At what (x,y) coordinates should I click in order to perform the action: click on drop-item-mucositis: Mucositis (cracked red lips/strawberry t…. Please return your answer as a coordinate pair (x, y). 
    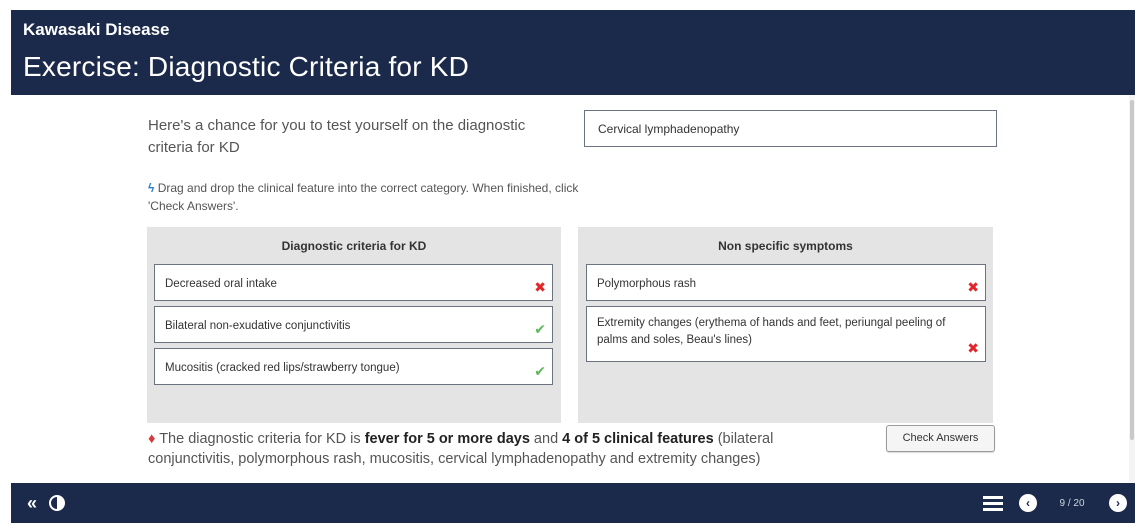
    Looking at the image, I should click on (353, 366).